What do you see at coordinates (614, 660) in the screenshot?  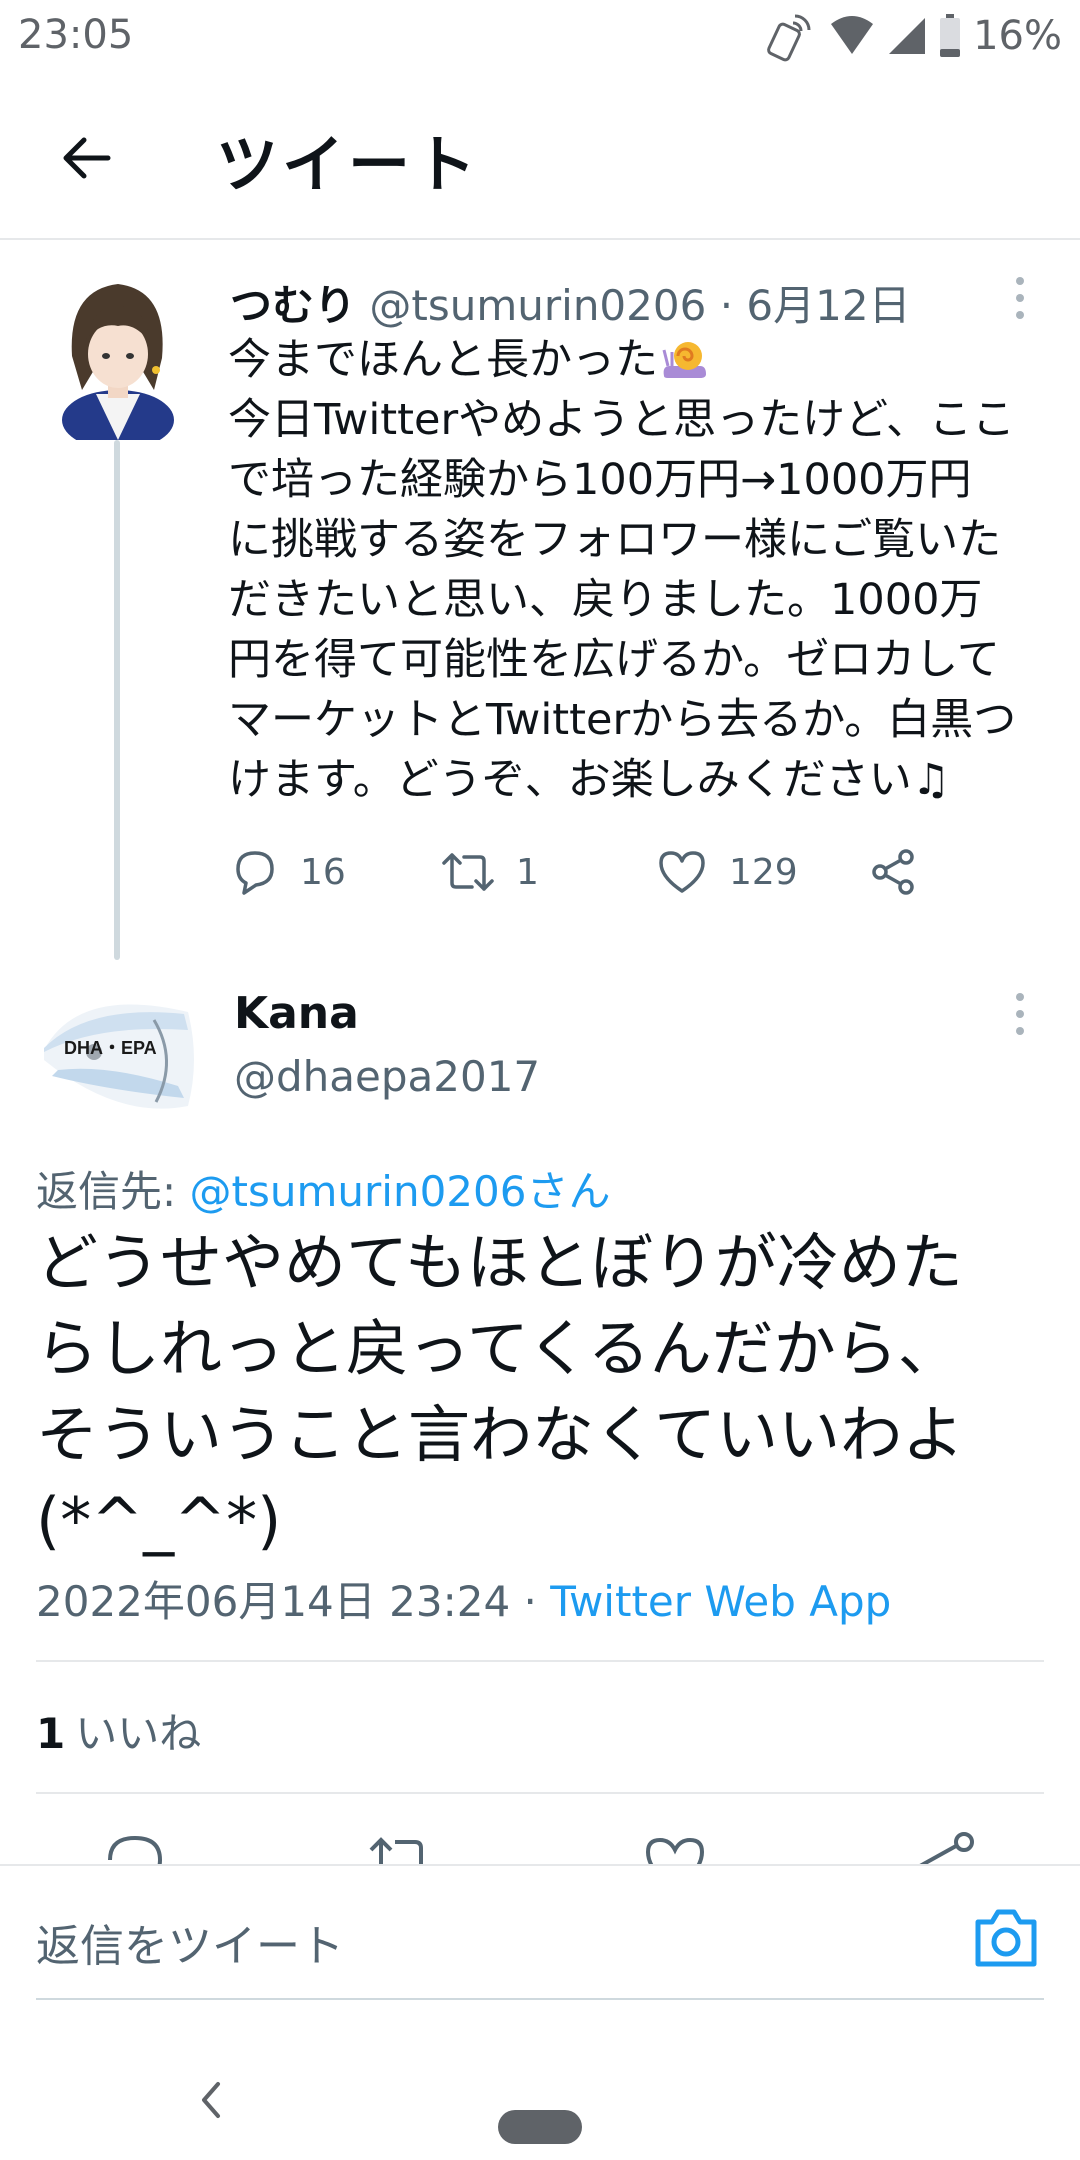 I see `tweet-text-line: 円を得て可能性を広げるか。ゼロカして` at bounding box center [614, 660].